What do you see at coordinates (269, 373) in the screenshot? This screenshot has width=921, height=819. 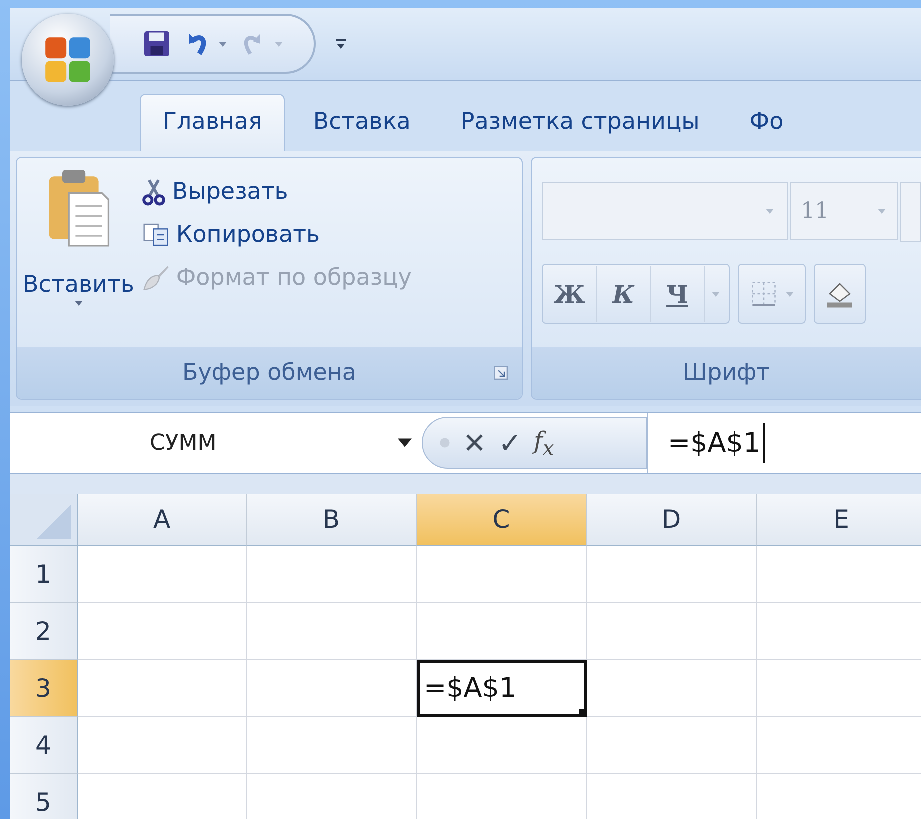 I see `group-label: Буфер обмена` at bounding box center [269, 373].